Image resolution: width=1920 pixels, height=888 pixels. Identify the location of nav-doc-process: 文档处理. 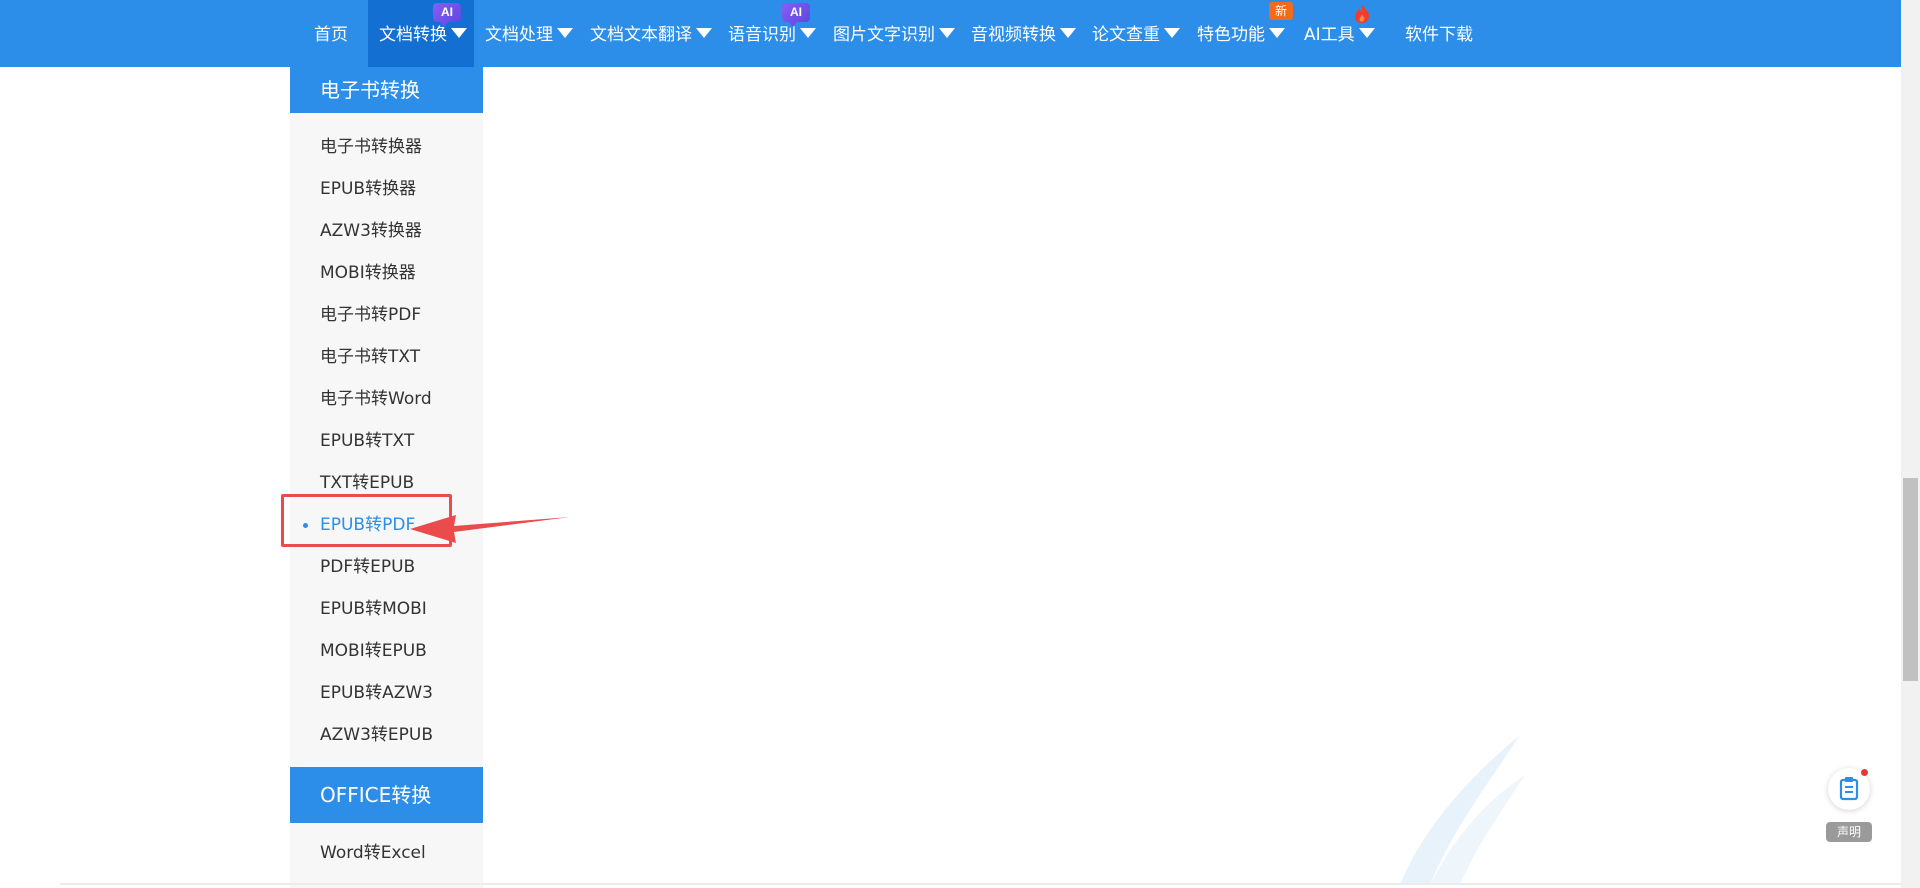
(529, 33).